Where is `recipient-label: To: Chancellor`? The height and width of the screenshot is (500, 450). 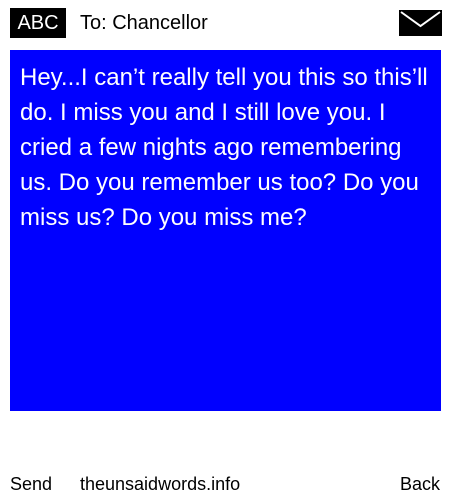
recipient-label: To: Chancellor is located at coordinates (144, 23).